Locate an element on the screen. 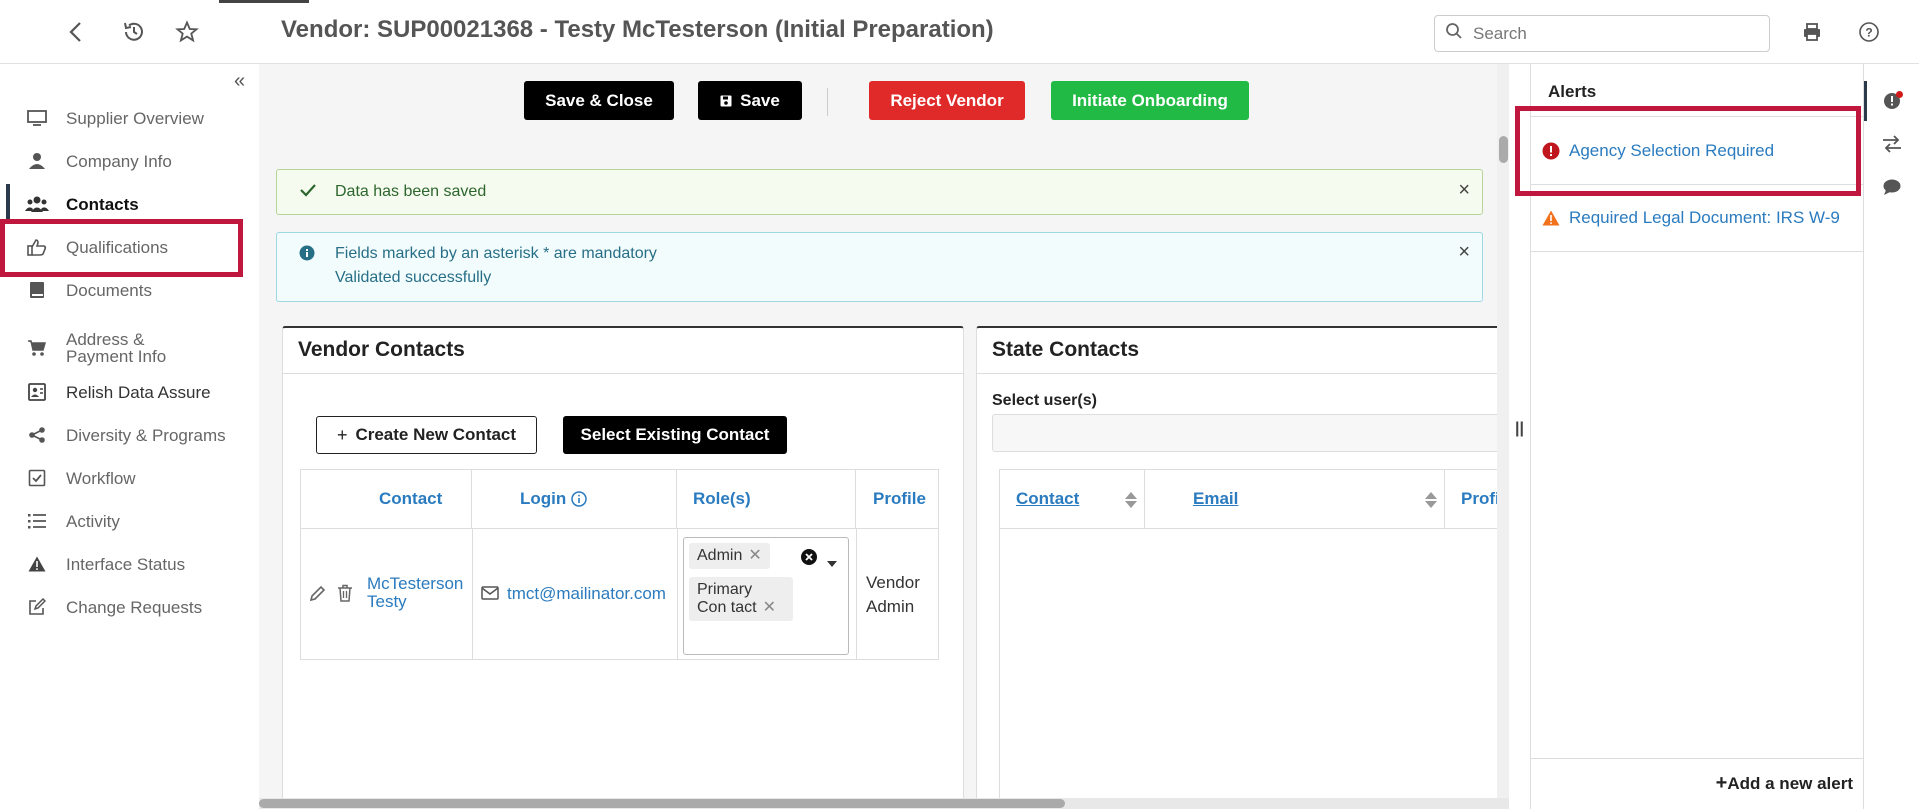 The image size is (1919, 809). edit-icon is located at coordinates (37, 607).